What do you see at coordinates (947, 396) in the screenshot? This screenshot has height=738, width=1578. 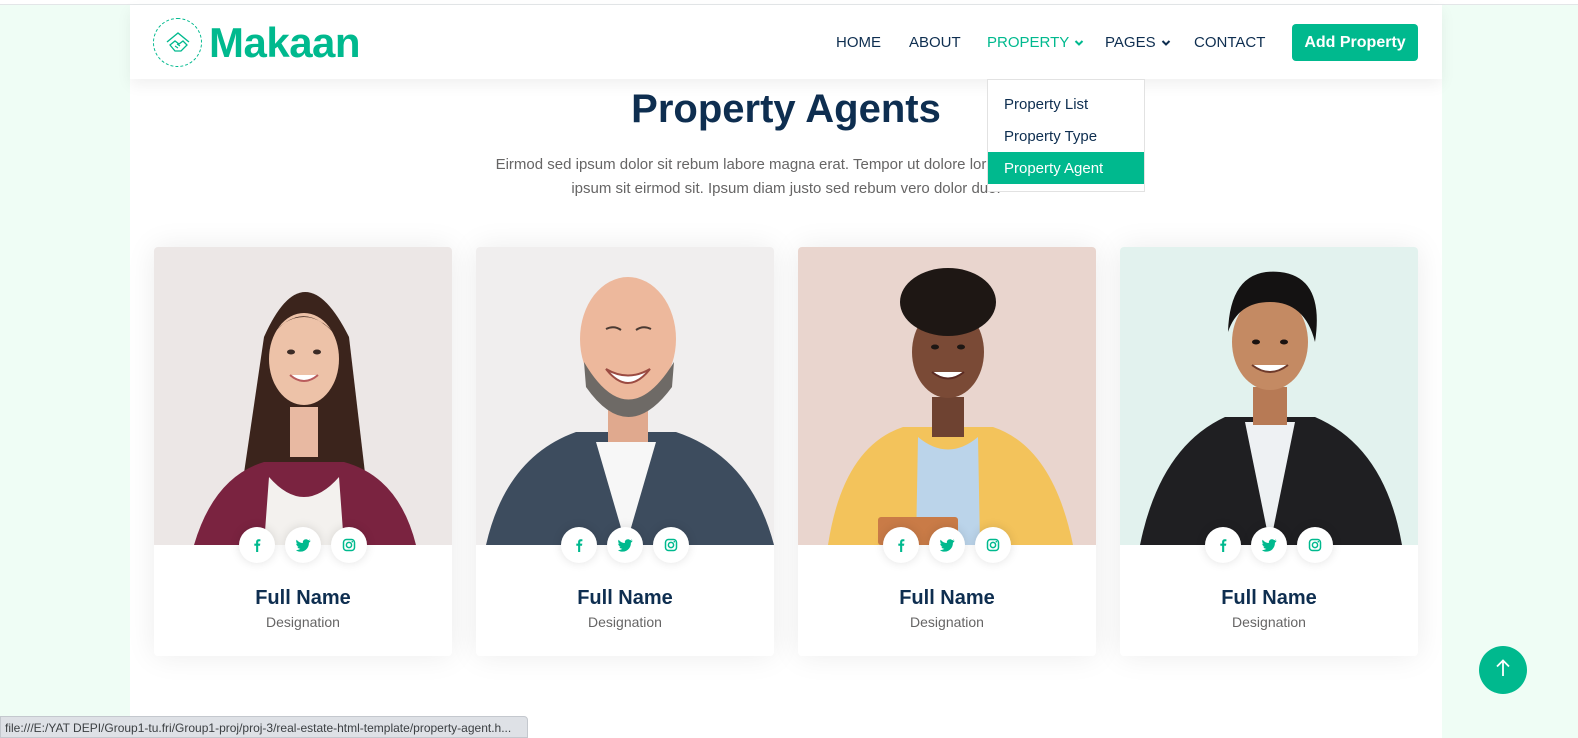 I see `woman-yellow-jacket-agent-photo` at bounding box center [947, 396].